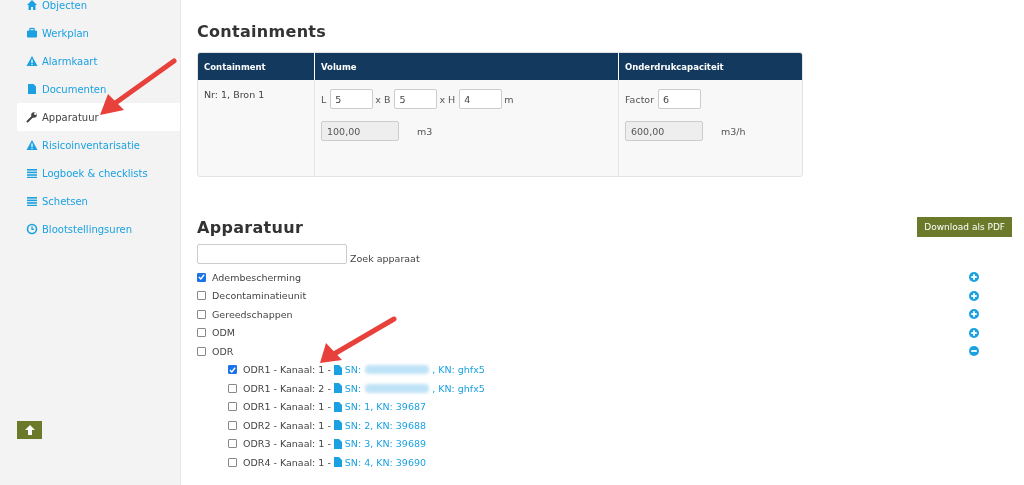 This screenshot has width=1024, height=485. I want to click on item-label: ODR4 - Kanaal: 1 -, so click(287, 462).